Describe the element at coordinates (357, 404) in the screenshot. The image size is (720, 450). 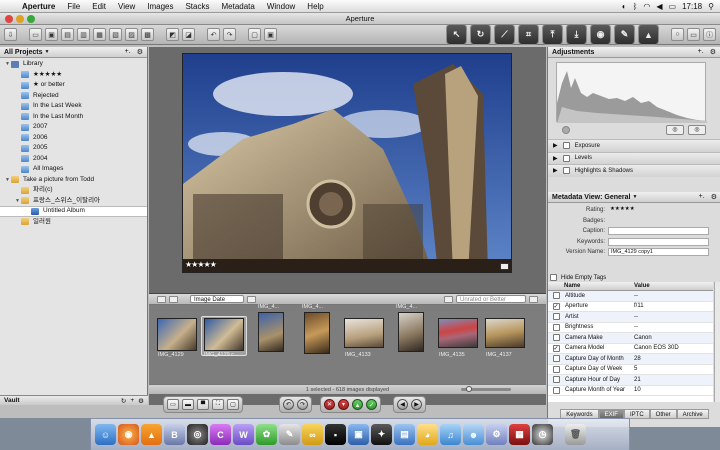
I see `increase-rating-icon: ▴` at that location.